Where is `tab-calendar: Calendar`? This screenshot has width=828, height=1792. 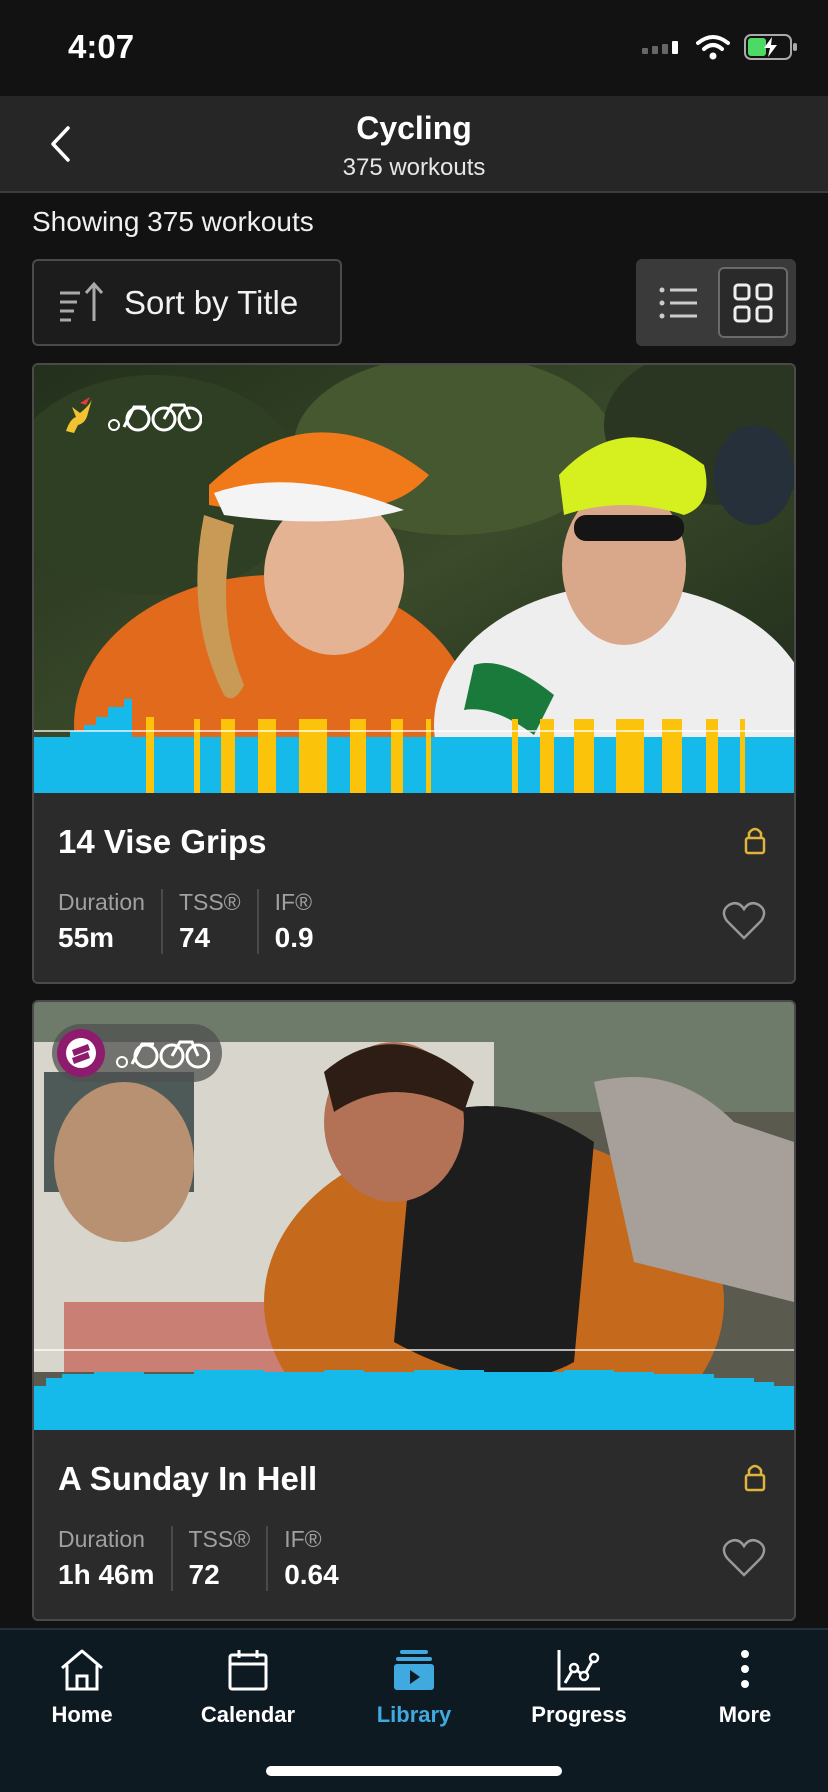
tab-calendar: Calendar is located at coordinates (248, 1684).